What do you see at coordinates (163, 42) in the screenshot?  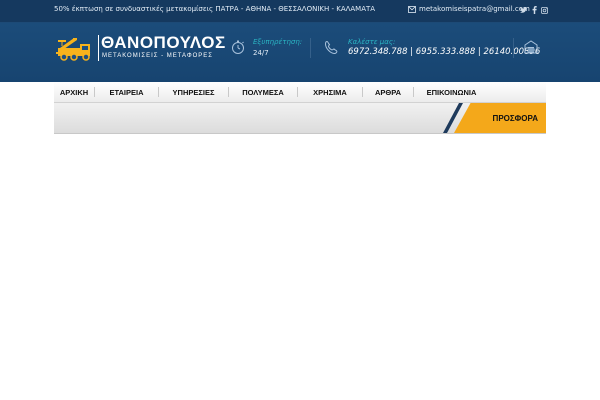 I see `logo-title: ΘΑΝΟΠΟΥΛΟΣ` at bounding box center [163, 42].